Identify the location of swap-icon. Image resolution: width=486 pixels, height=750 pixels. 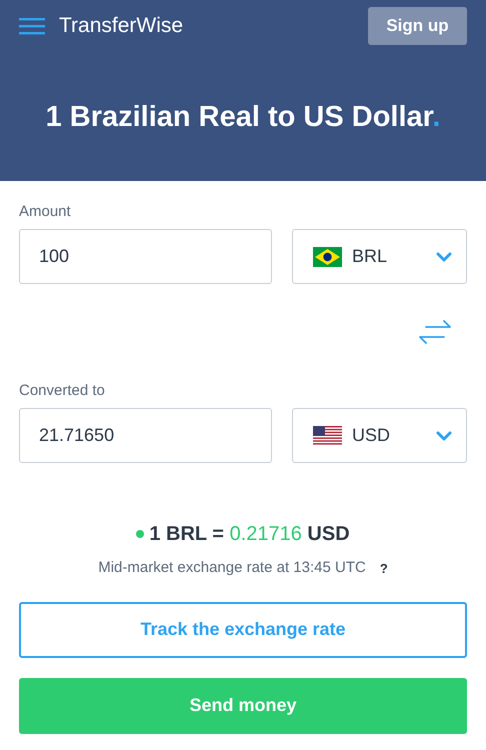
(435, 332).